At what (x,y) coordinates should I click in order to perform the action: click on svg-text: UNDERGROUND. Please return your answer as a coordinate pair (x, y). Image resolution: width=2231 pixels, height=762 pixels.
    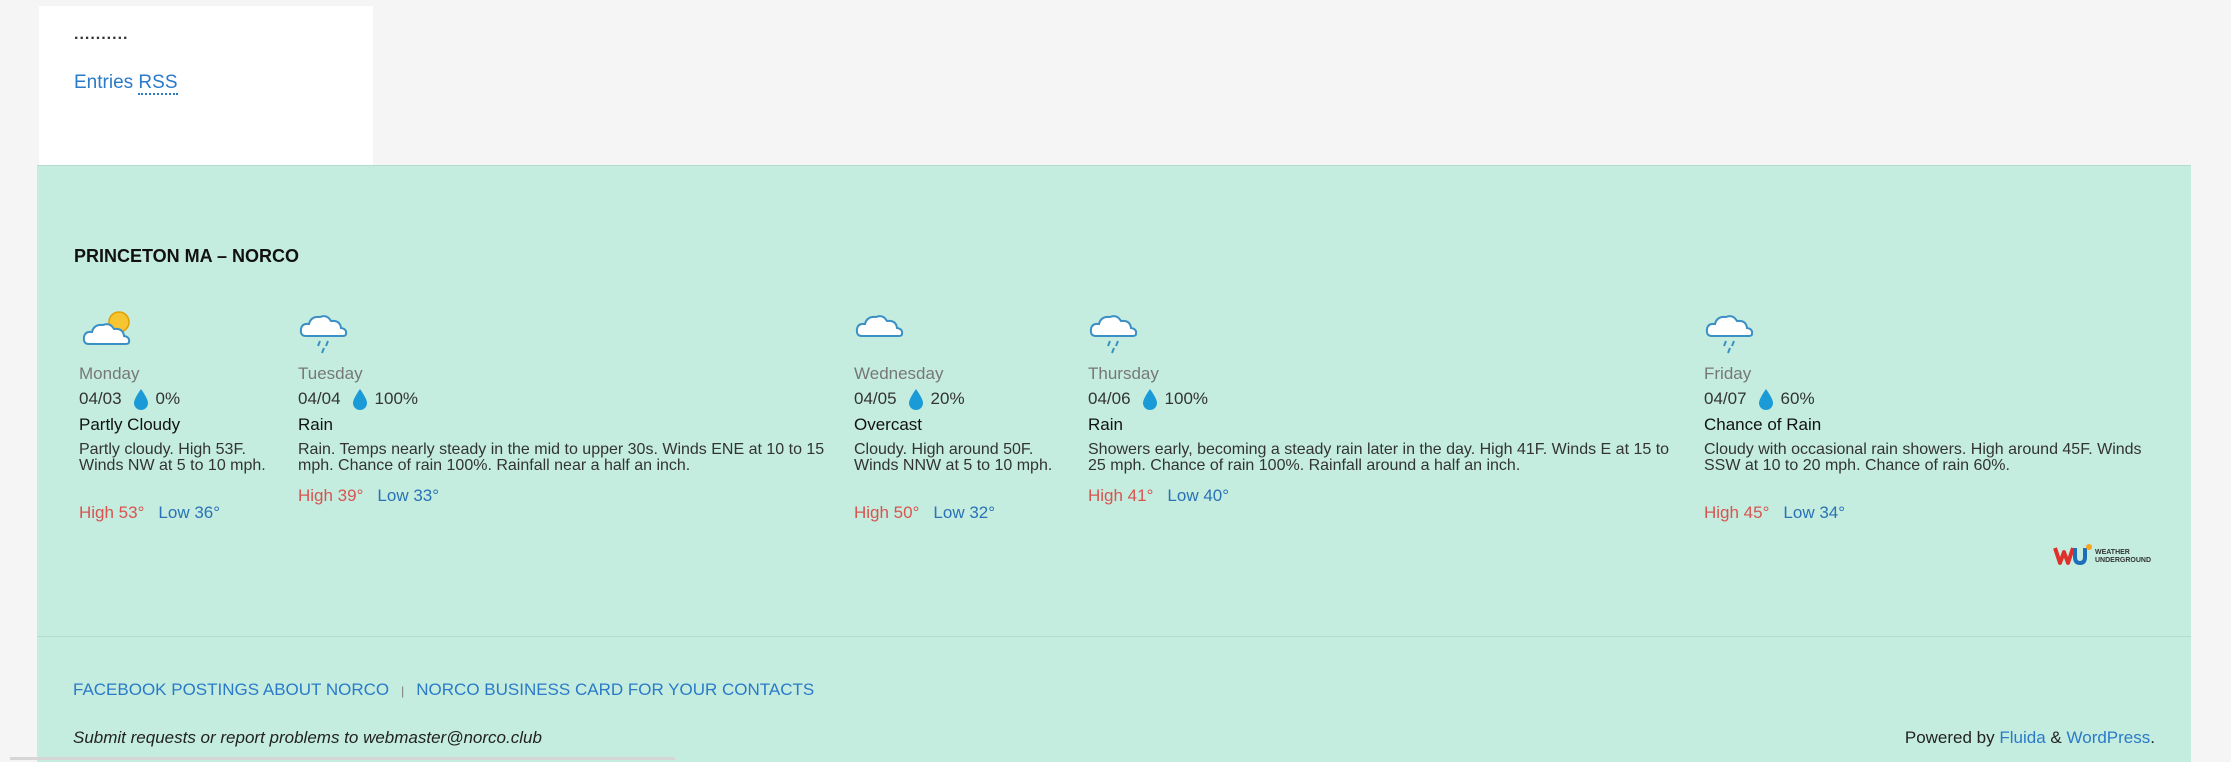
    Looking at the image, I should click on (2123, 560).